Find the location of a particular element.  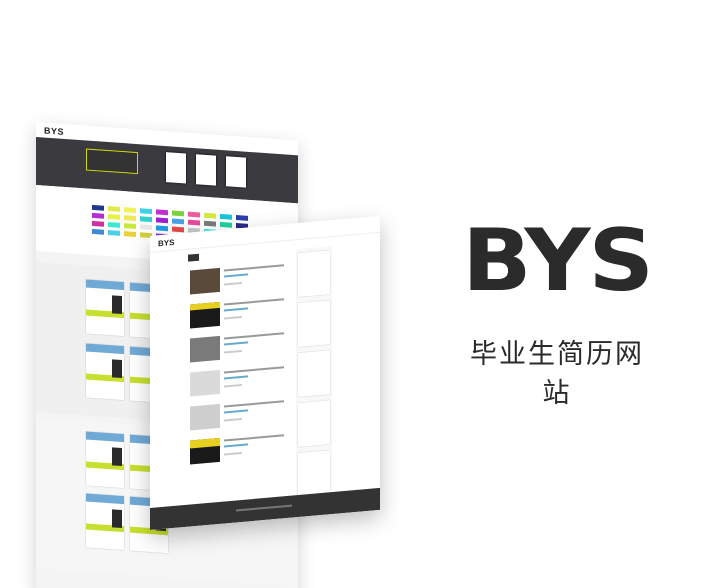

mockup-sidebar is located at coordinates (314, 373).